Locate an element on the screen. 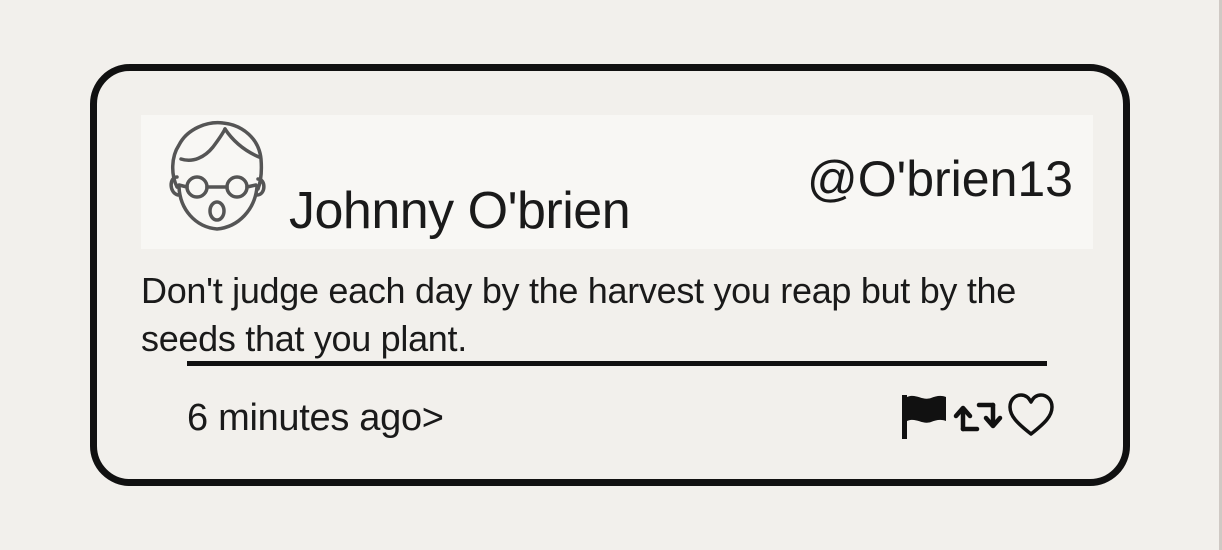 This screenshot has width=1222, height=550. divider is located at coordinates (617, 363).